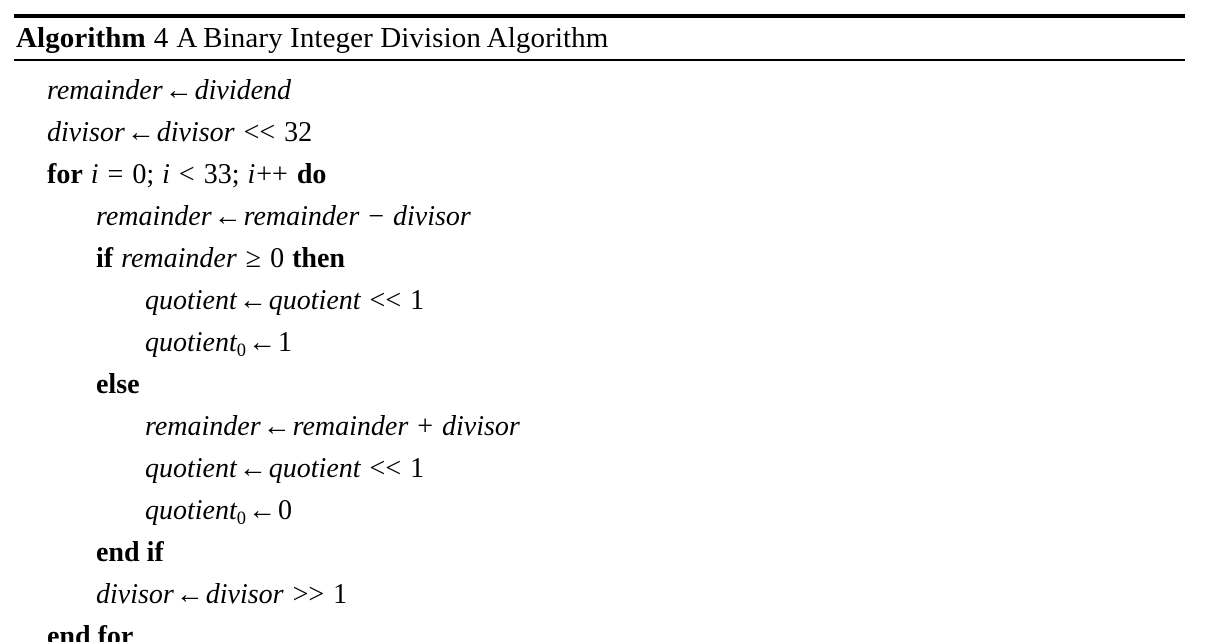 This screenshot has height=642, width=1213. Describe the element at coordinates (311, 174) in the screenshot. I see `keyword-do: do` at that location.